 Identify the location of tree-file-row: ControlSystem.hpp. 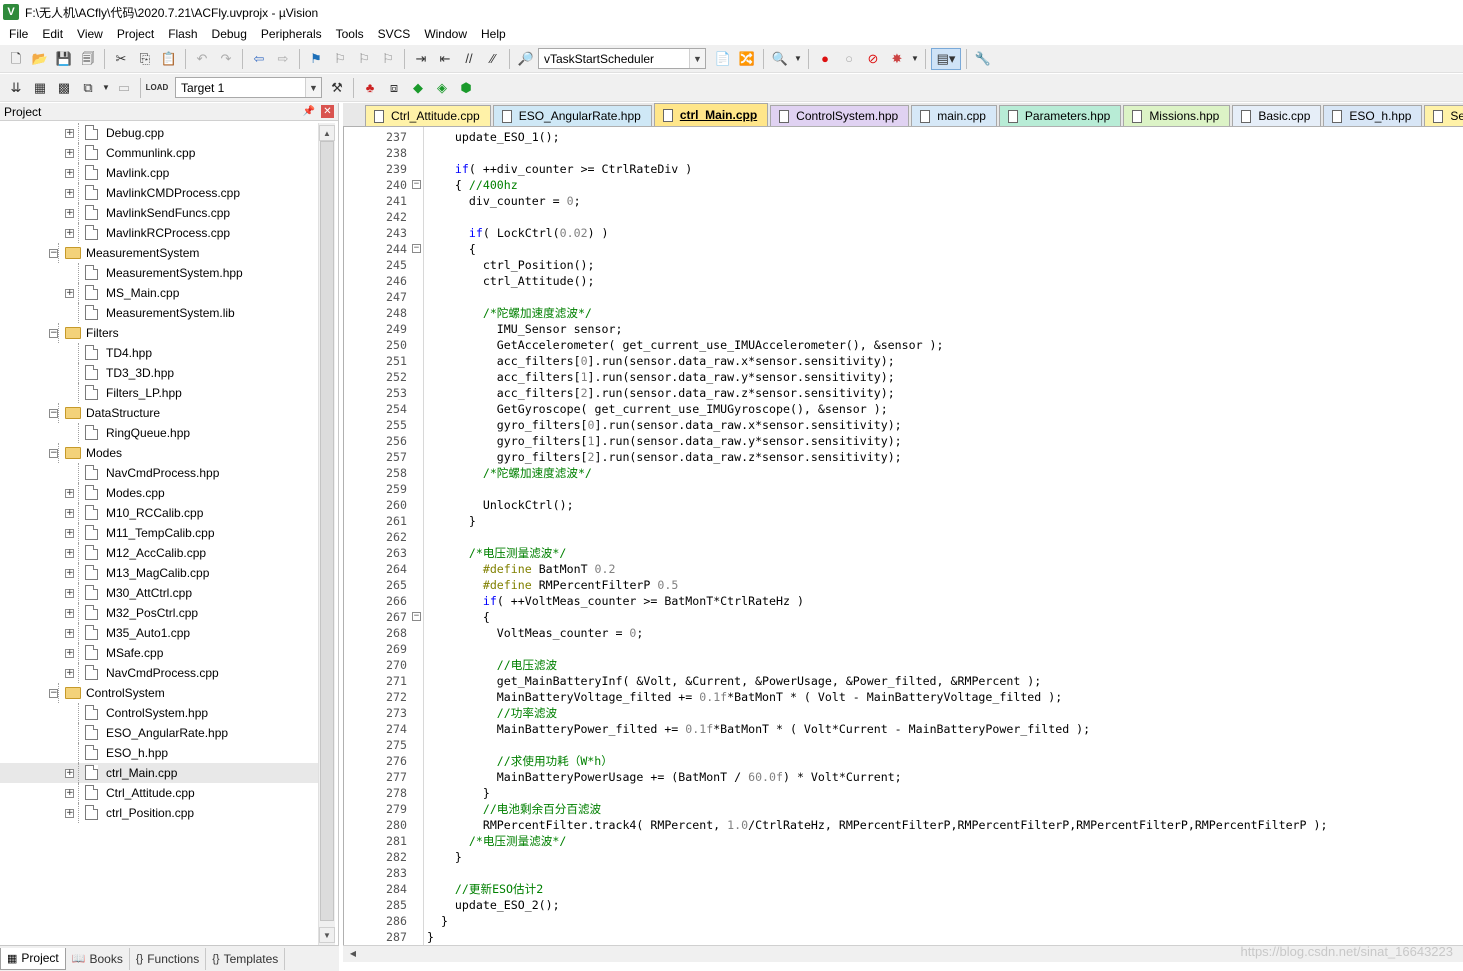
(159, 713).